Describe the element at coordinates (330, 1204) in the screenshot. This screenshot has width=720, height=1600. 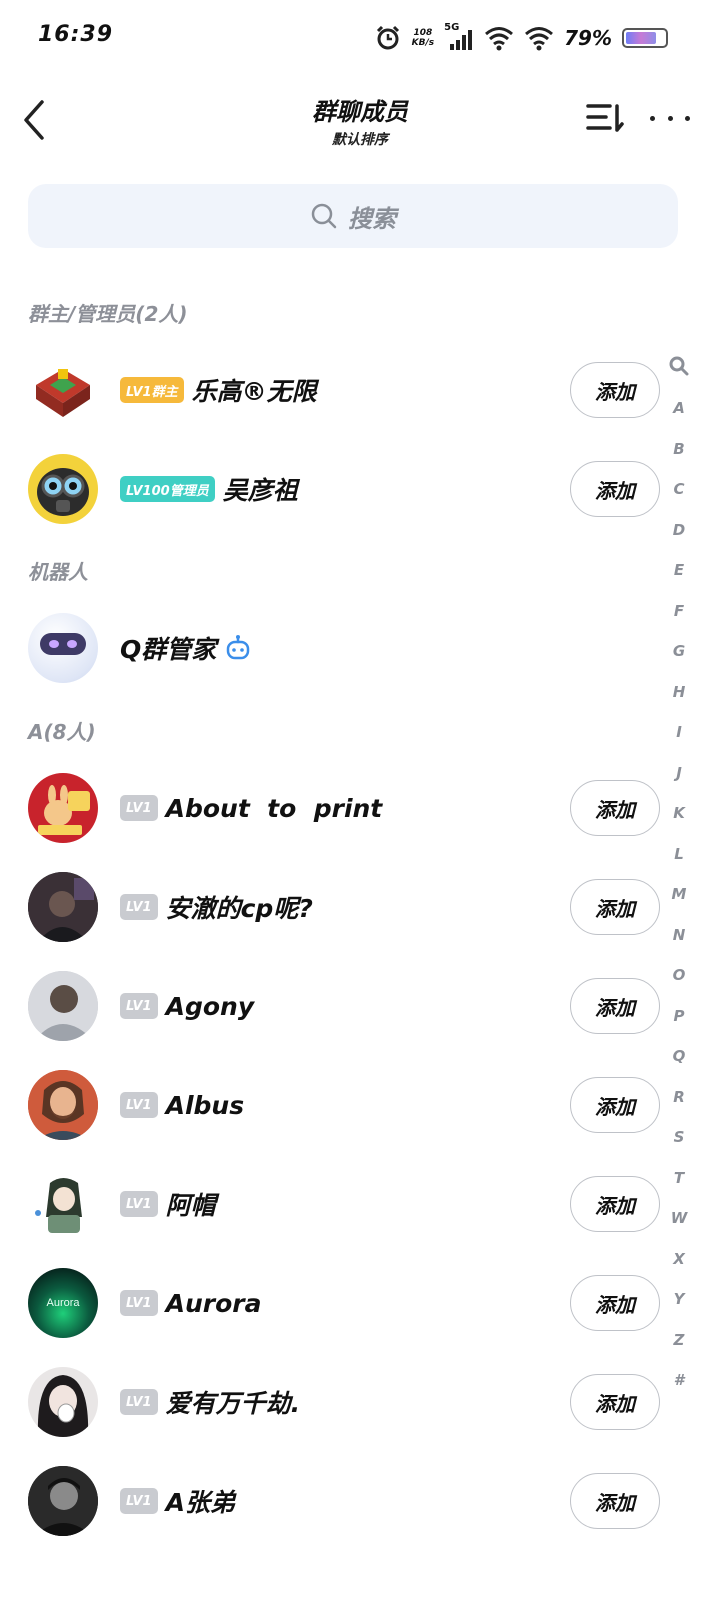
I see `member-row: LV1 阿帽 添加` at that location.